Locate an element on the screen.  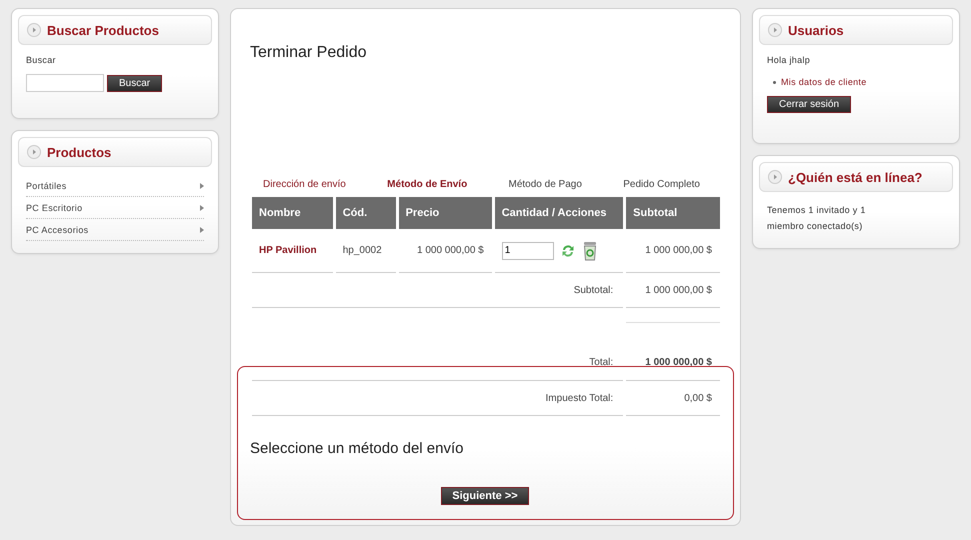
page-title: Terminar Pedido is located at coordinates (309, 53).